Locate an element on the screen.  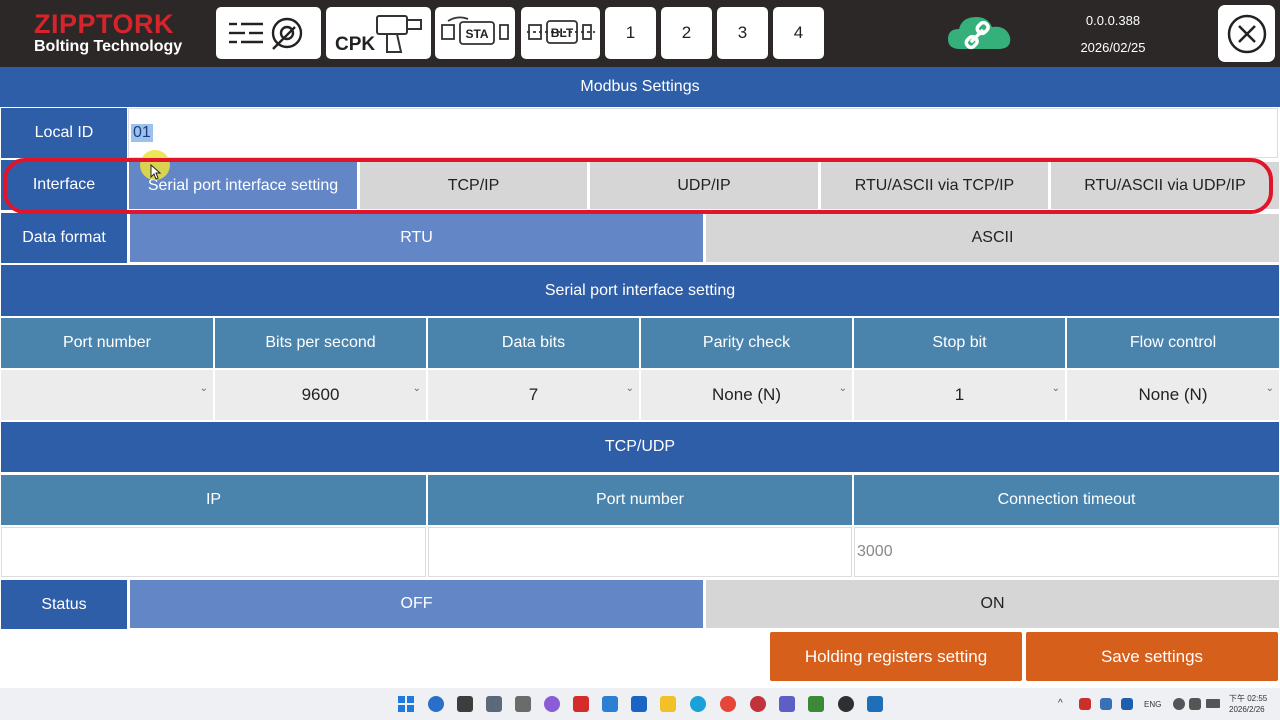
parity-check-value: None (N) is located at coordinates (746, 394).